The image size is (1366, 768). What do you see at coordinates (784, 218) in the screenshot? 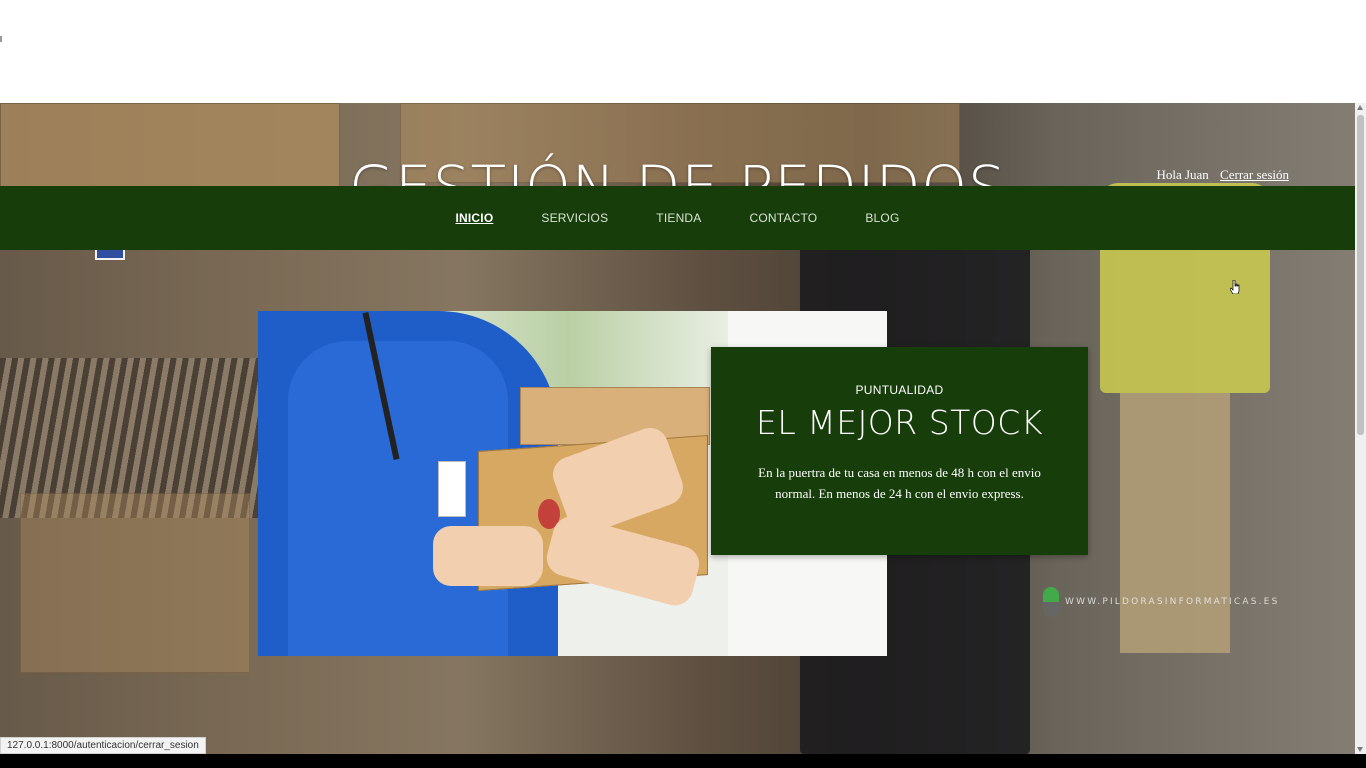
I see `nav-item-contacto: CONTACTO` at bounding box center [784, 218].